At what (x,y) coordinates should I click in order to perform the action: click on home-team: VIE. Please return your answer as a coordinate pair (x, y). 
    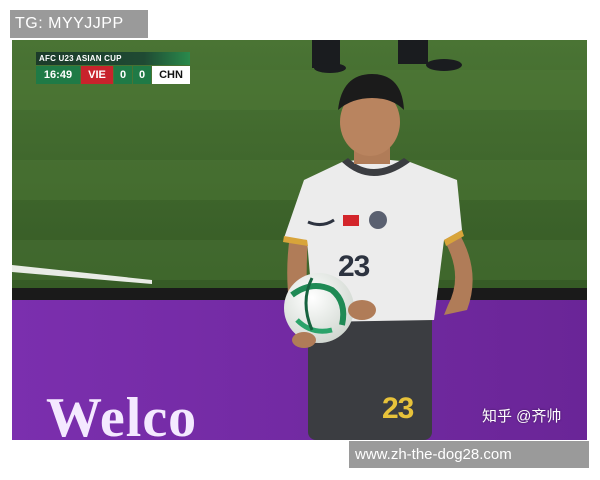
    Looking at the image, I should click on (97, 75).